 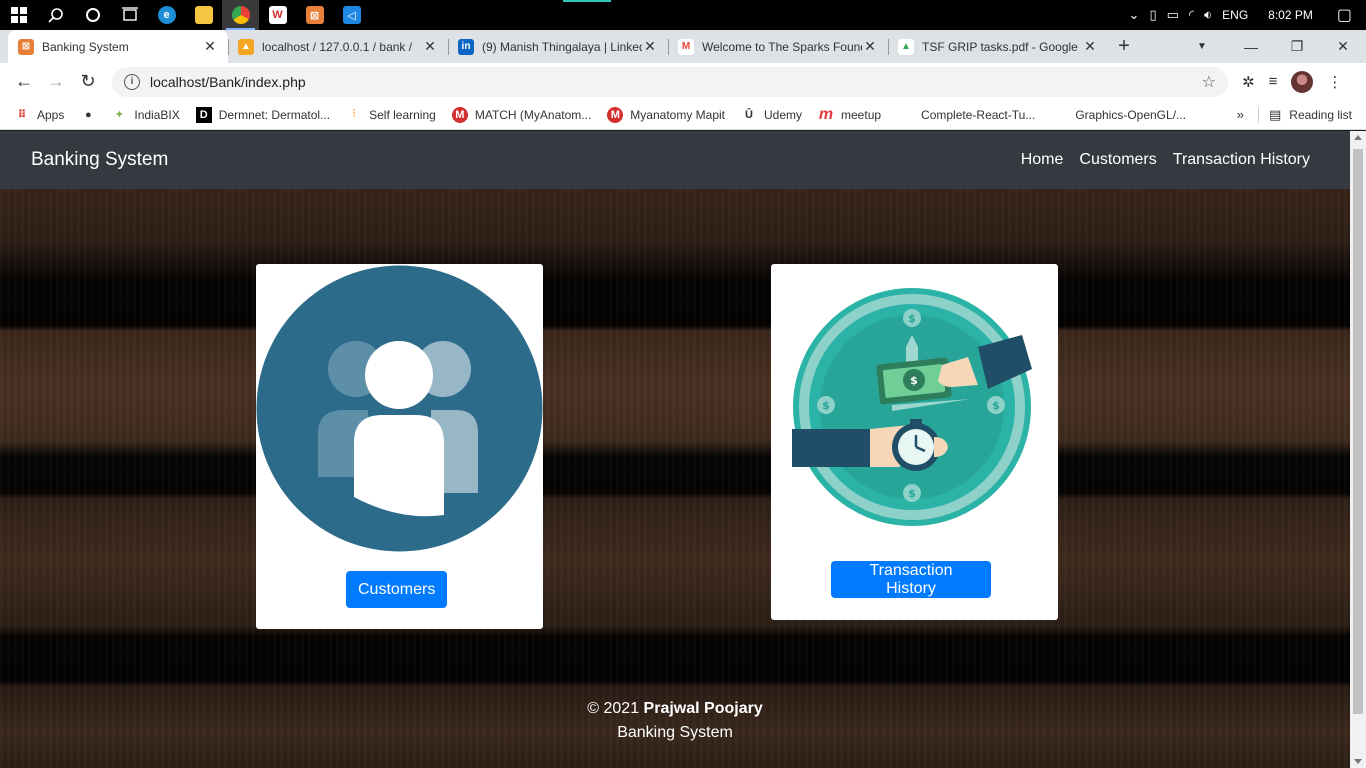 I want to click on minimize-icon: —, so click(x=1251, y=47).